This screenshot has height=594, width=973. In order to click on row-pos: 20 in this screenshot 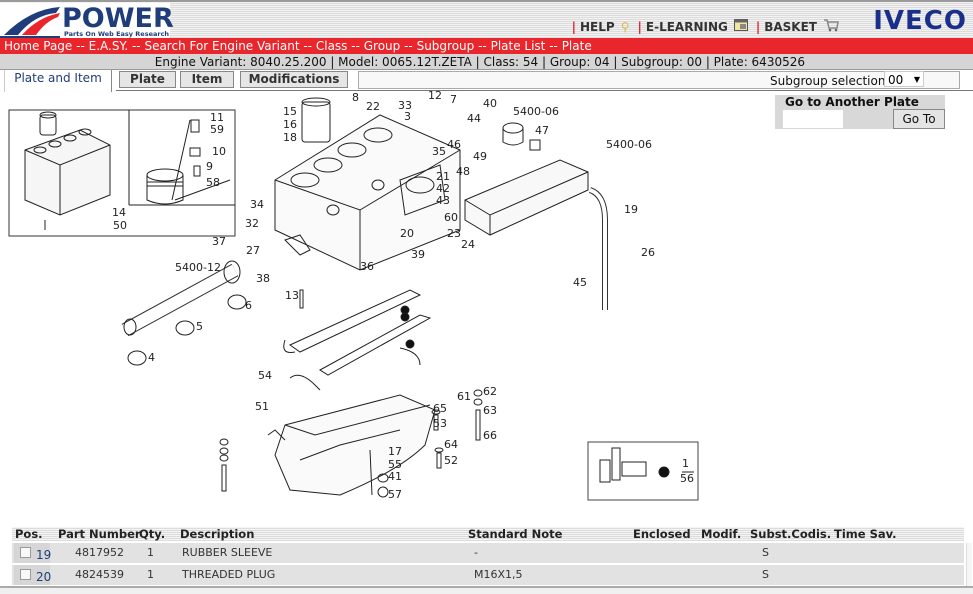, I will do `click(43, 577)`.